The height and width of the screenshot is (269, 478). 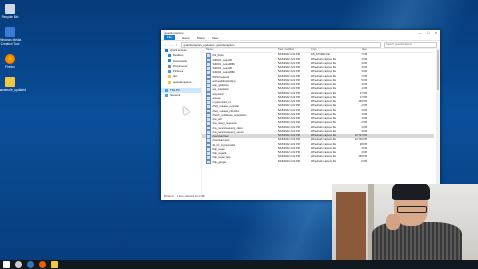 I want to click on star-icon, so click(x=166, y=50).